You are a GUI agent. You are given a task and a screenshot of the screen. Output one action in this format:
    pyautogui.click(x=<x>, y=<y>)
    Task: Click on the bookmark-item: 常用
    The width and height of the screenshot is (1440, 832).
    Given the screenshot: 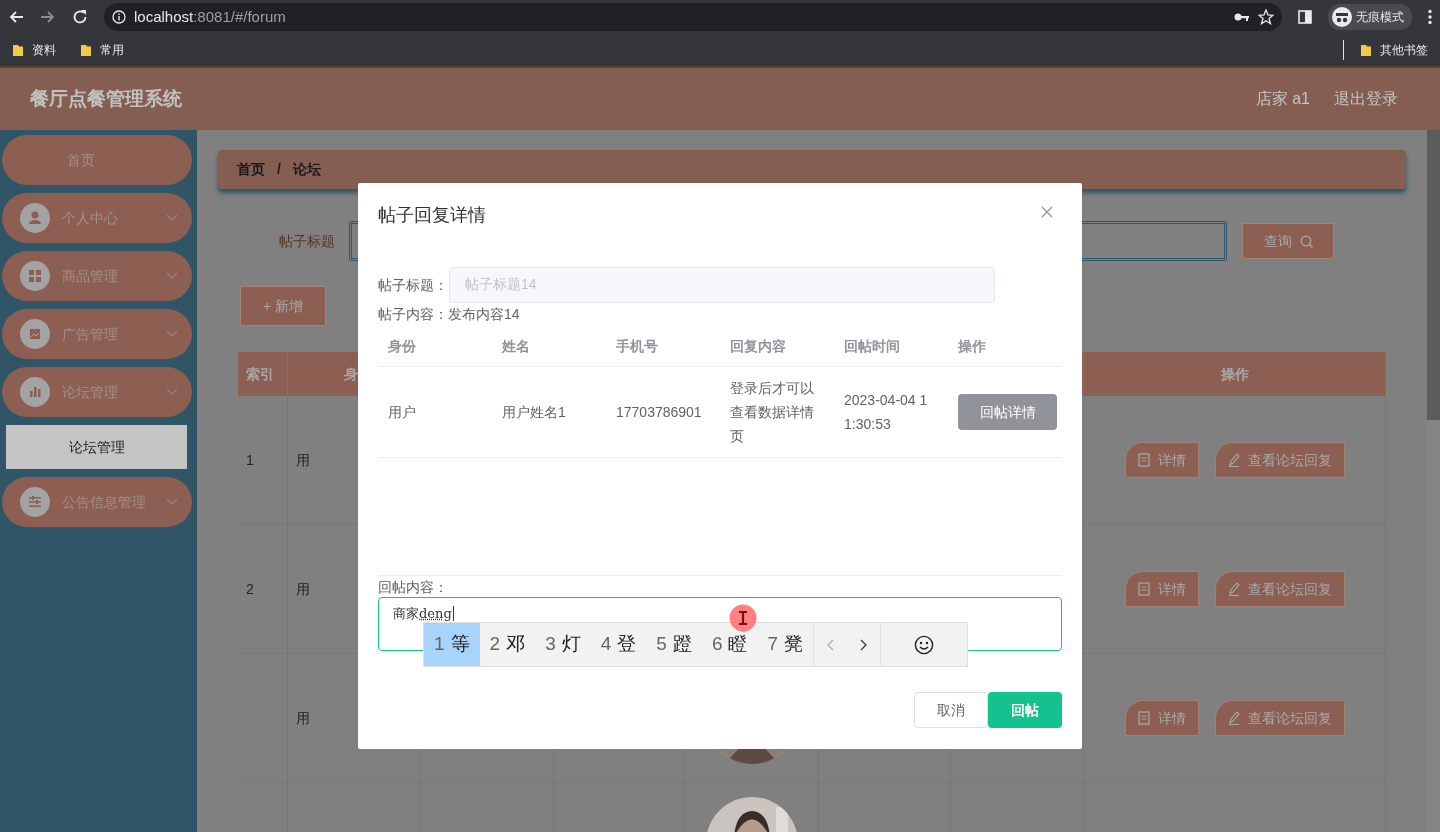 What is the action you would take?
    pyautogui.click(x=102, y=50)
    